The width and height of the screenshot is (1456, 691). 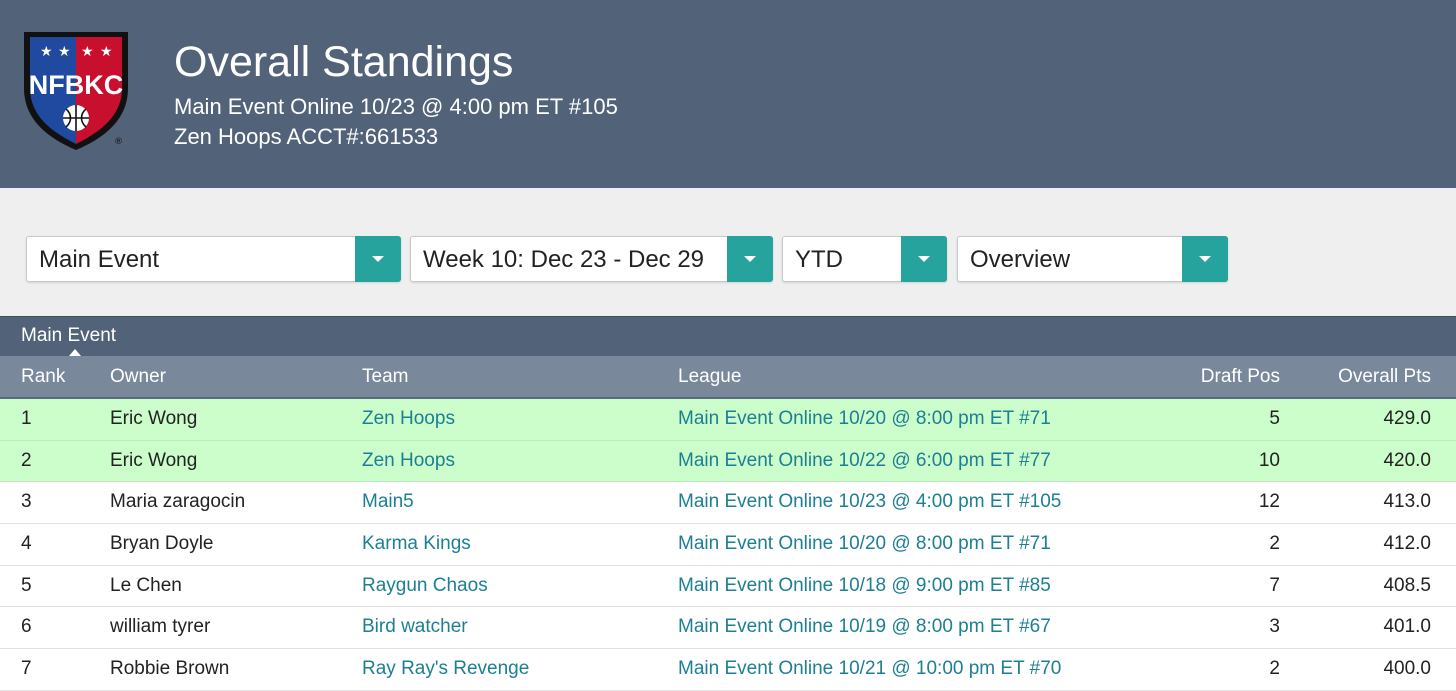 What do you see at coordinates (213, 259) in the screenshot?
I see `event-select: Main Event` at bounding box center [213, 259].